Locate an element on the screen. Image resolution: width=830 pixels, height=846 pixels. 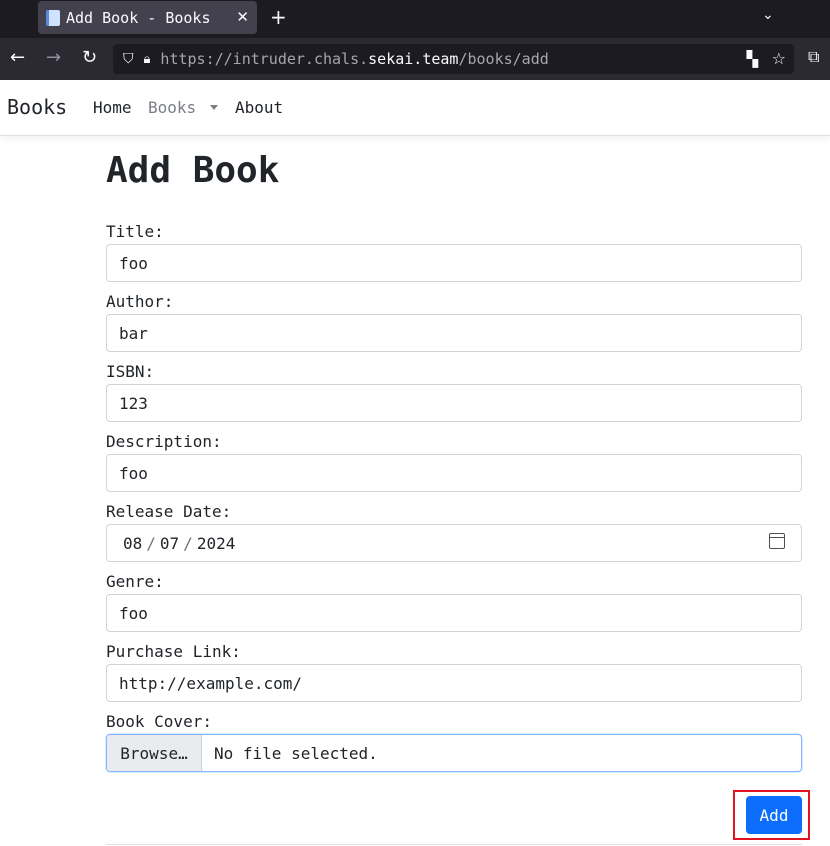
book-favicon-icon is located at coordinates (53, 17).